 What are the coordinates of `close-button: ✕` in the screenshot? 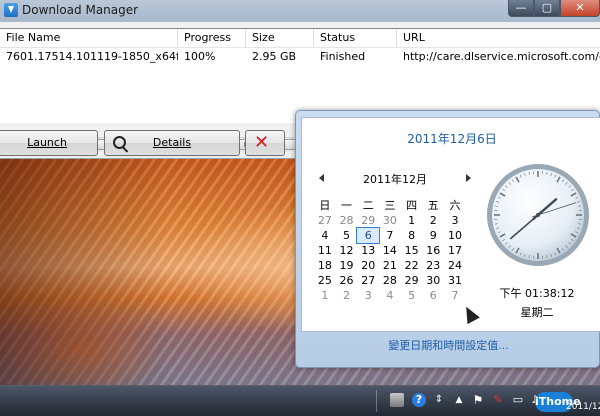 It's located at (580, 8).